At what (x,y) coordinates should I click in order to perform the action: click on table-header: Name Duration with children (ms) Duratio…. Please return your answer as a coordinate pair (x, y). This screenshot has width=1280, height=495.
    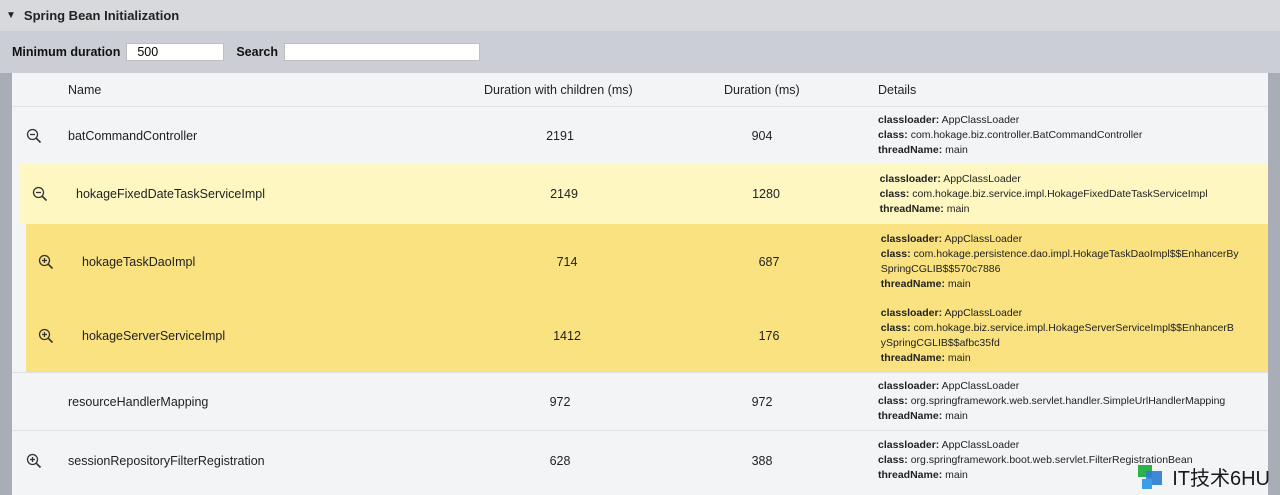
    Looking at the image, I should click on (640, 89).